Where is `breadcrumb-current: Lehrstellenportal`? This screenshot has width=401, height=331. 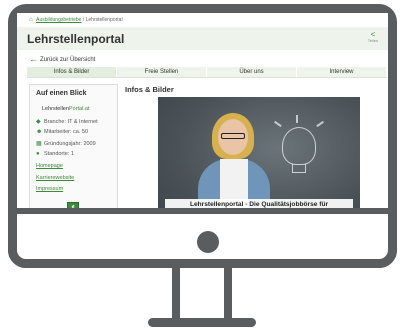 breadcrumb-current: Lehrstellenportal is located at coordinates (104, 20).